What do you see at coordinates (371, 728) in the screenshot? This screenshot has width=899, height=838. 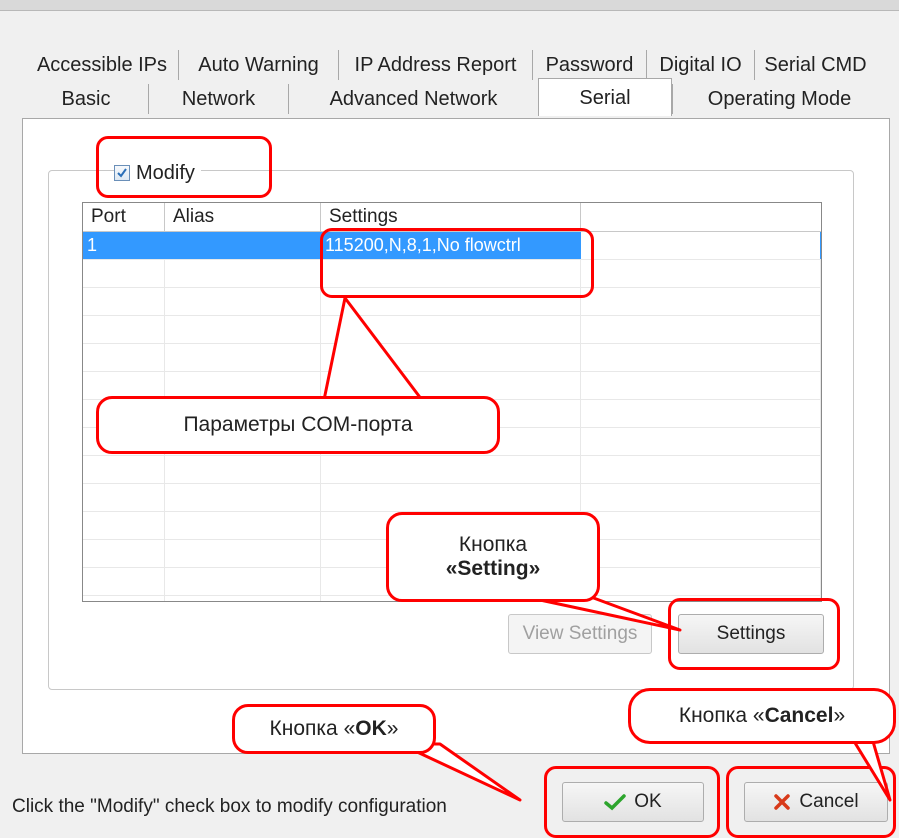 I see `callout-ok-name: OK` at bounding box center [371, 728].